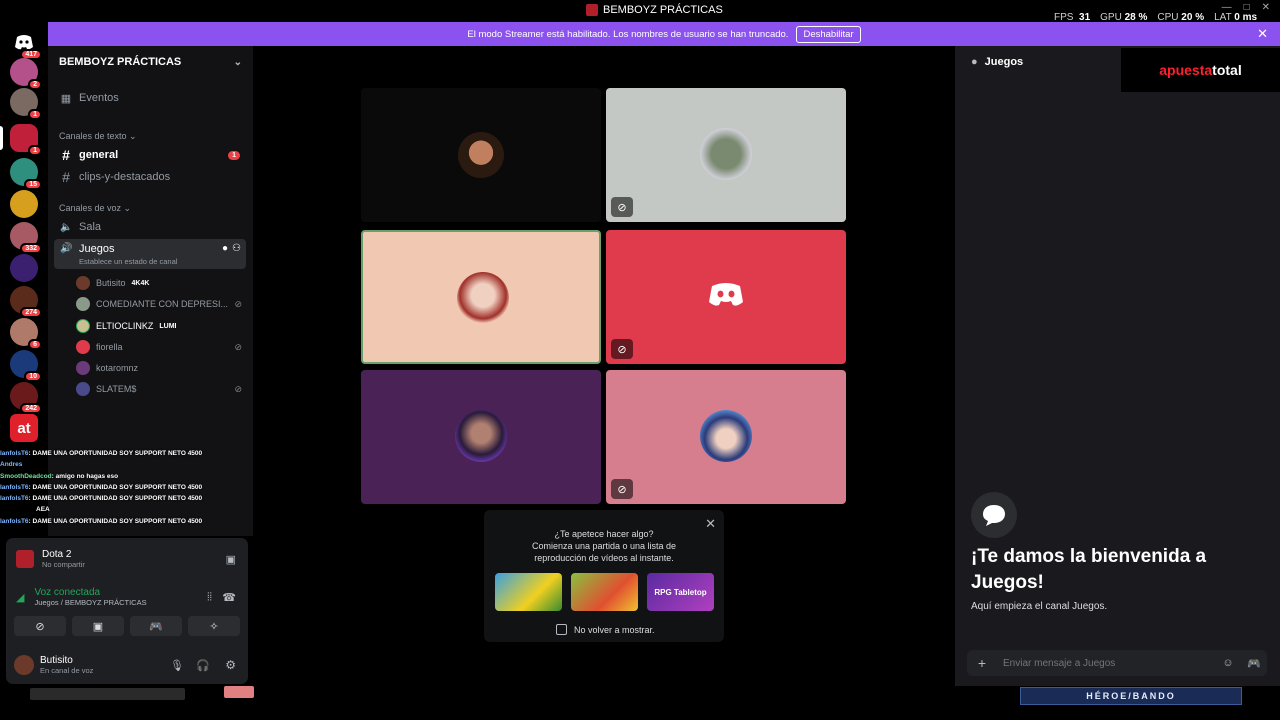 The width and height of the screenshot is (1280, 720). What do you see at coordinates (150, 155) in the screenshot?
I see `channel-general: # general 1` at bounding box center [150, 155].